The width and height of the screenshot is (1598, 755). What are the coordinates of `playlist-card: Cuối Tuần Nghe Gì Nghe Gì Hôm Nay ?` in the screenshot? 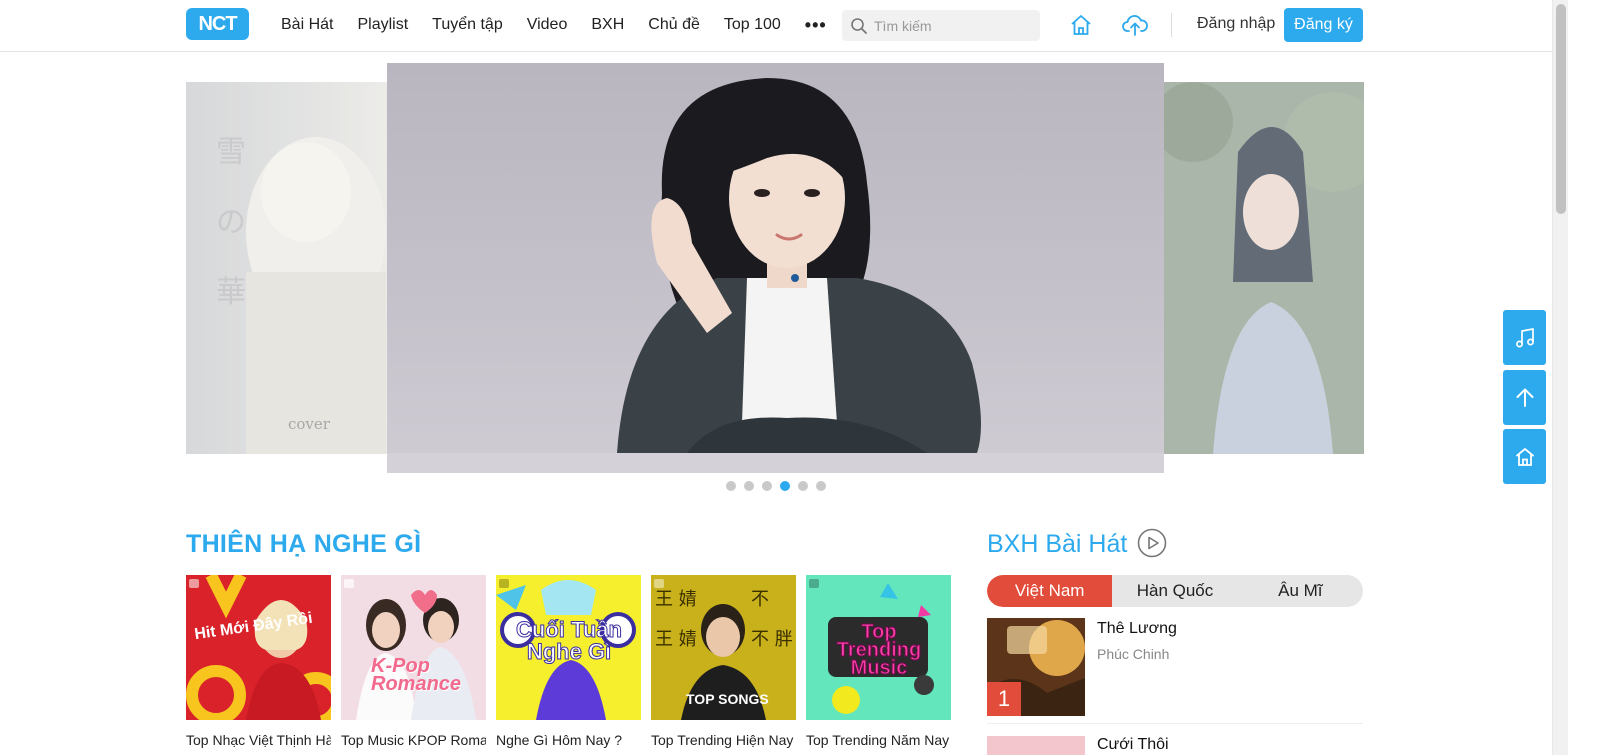 It's located at (568, 661).